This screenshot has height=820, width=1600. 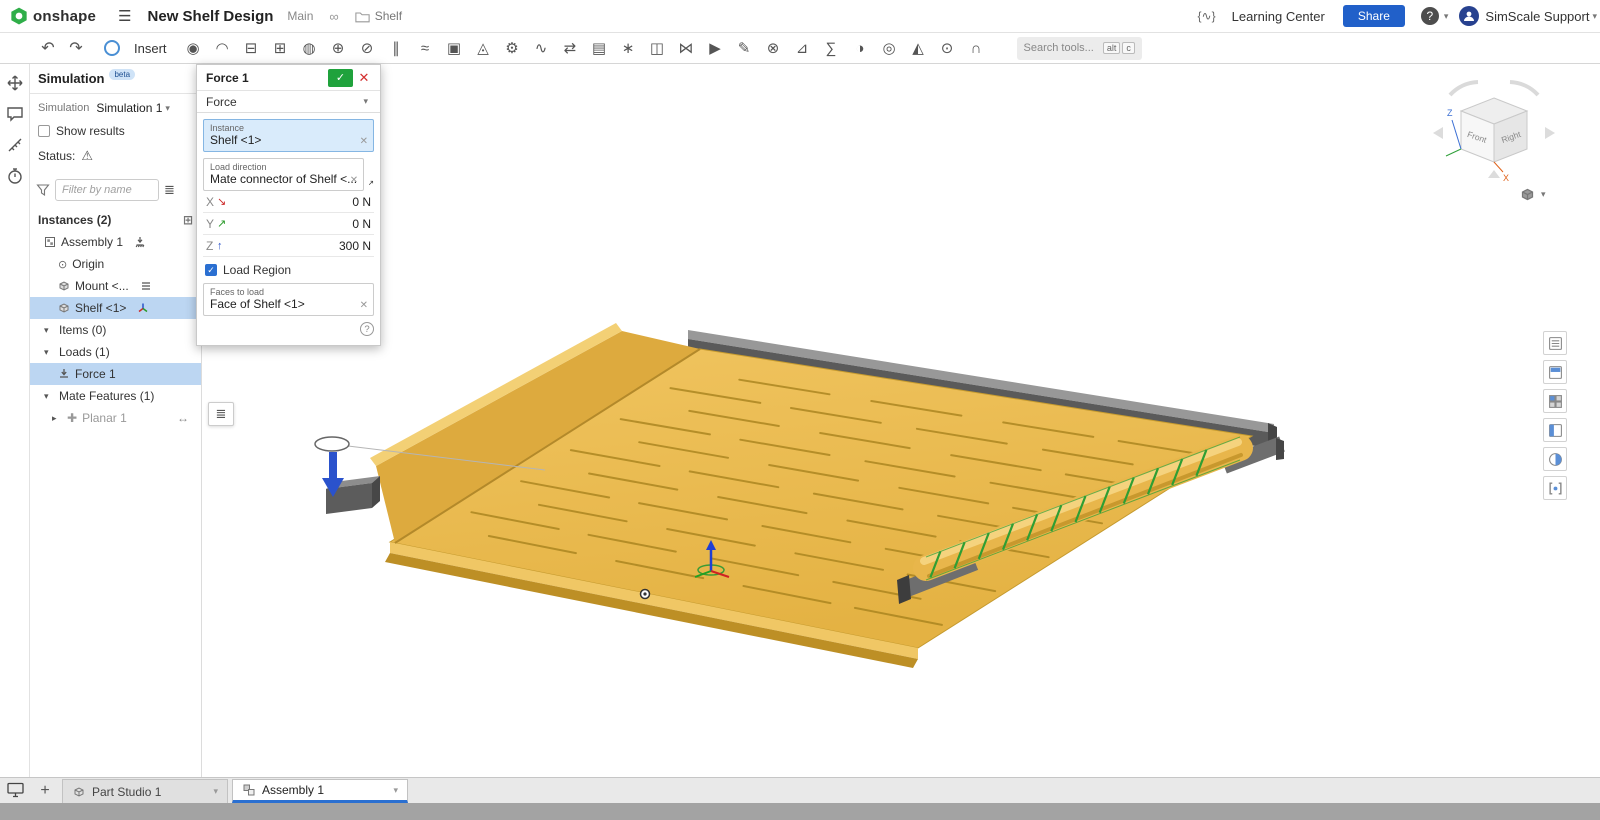 What do you see at coordinates (1494, 174) in the screenshot?
I see `pan-down-arrow-icon` at bounding box center [1494, 174].